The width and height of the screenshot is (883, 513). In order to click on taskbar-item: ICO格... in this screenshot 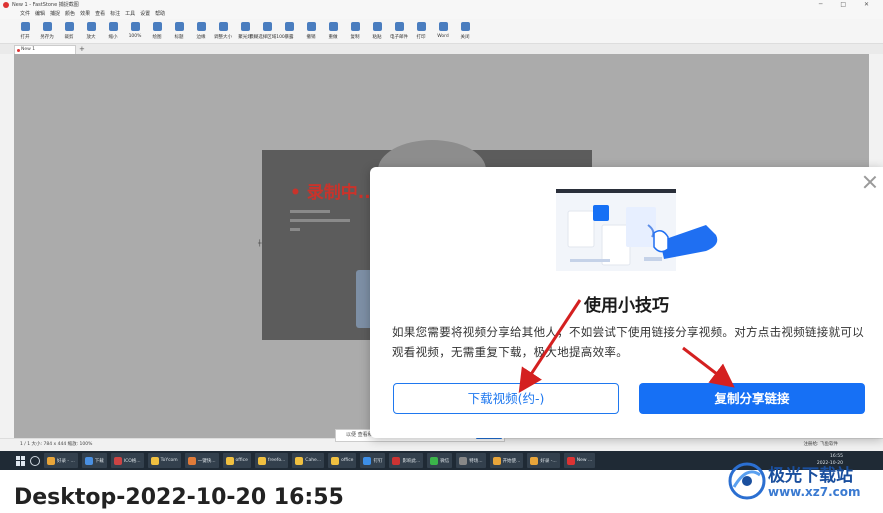, I will do `click(127, 460)`.